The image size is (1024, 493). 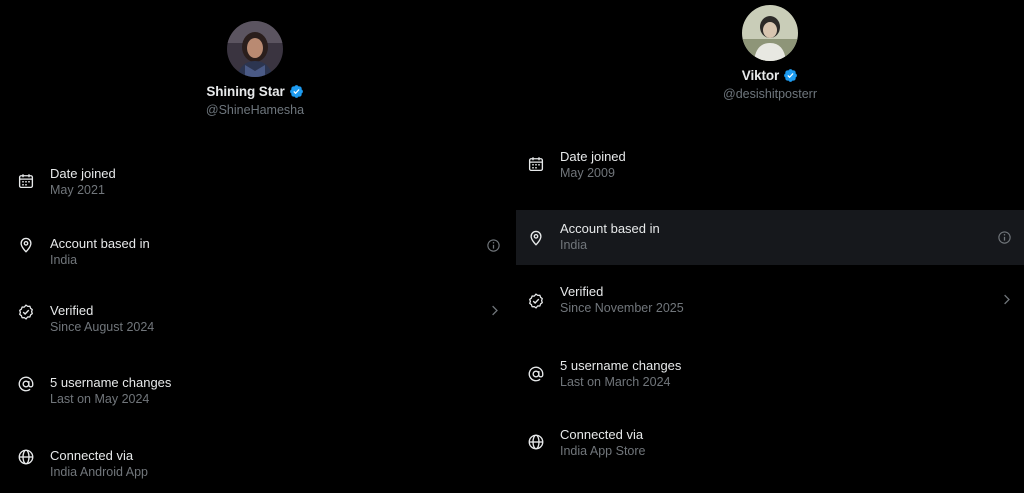 I want to click on row-subtitle: India Android App, so click(x=99, y=472).